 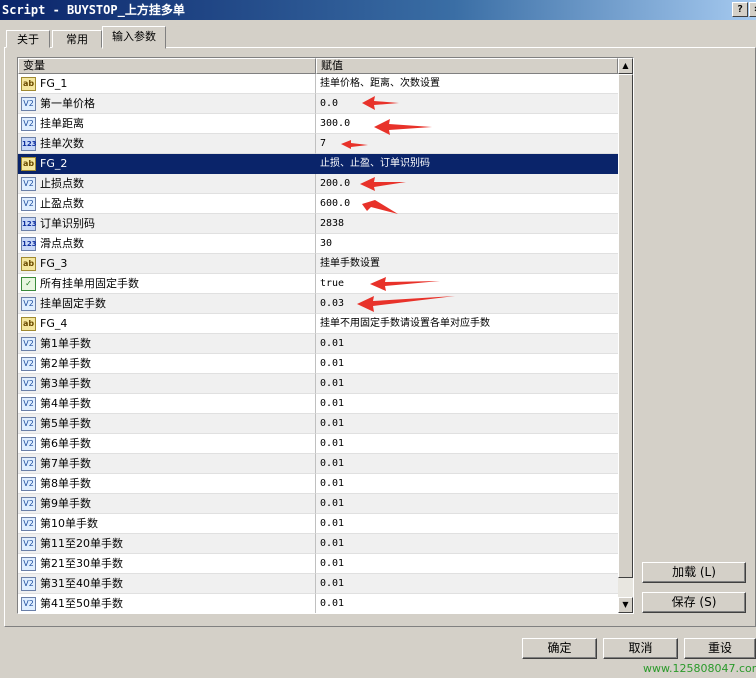 I want to click on variable-cell: V2 第41至50单手数, so click(x=167, y=603).